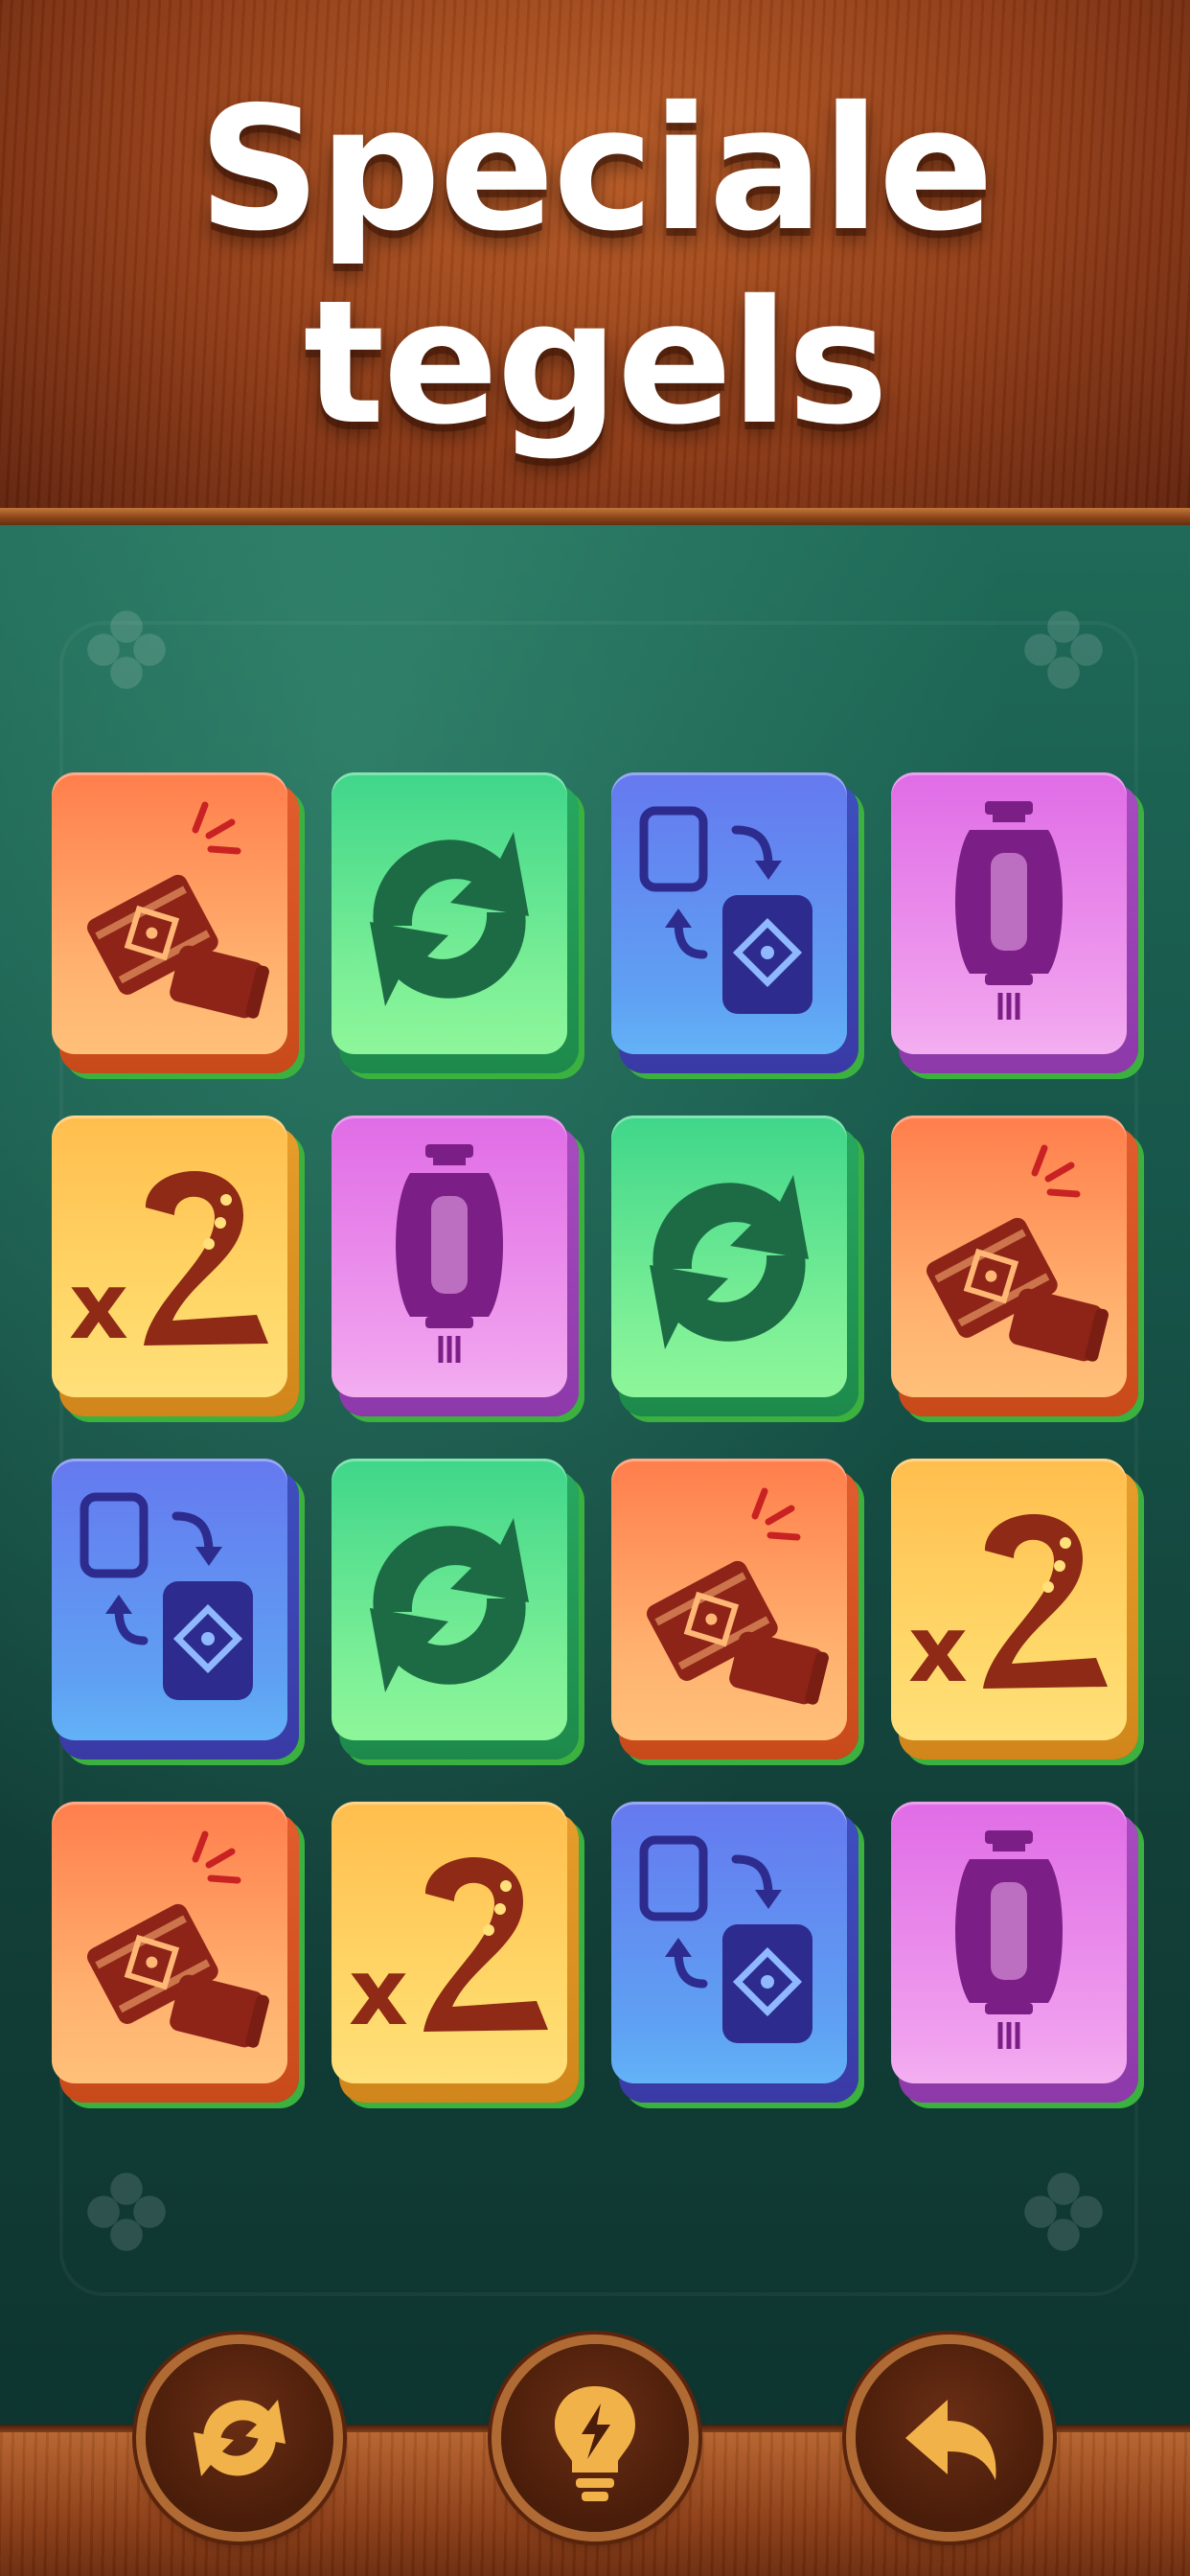 Image resolution: width=1190 pixels, height=2576 pixels. I want to click on lightbulb-icon, so click(595, 2443).